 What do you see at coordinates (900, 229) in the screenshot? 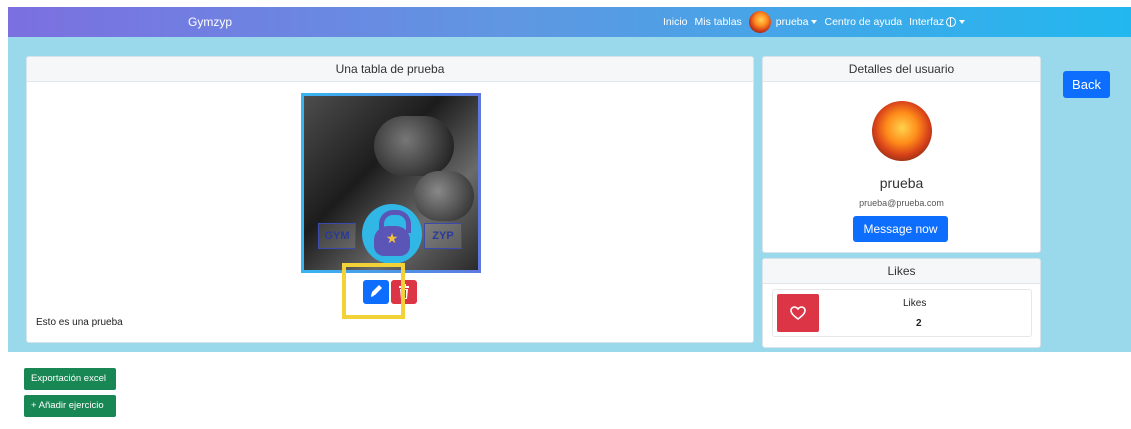
I see `message-now-button: Message now` at bounding box center [900, 229].